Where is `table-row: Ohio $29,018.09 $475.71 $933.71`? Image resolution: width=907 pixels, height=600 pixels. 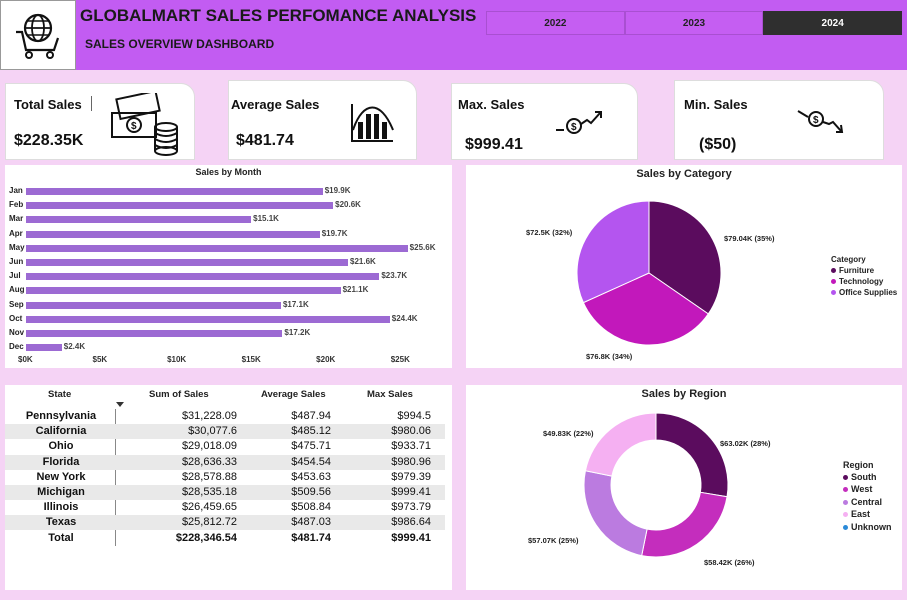 table-row: Ohio $29,018.09 $475.71 $933.71 is located at coordinates (225, 446).